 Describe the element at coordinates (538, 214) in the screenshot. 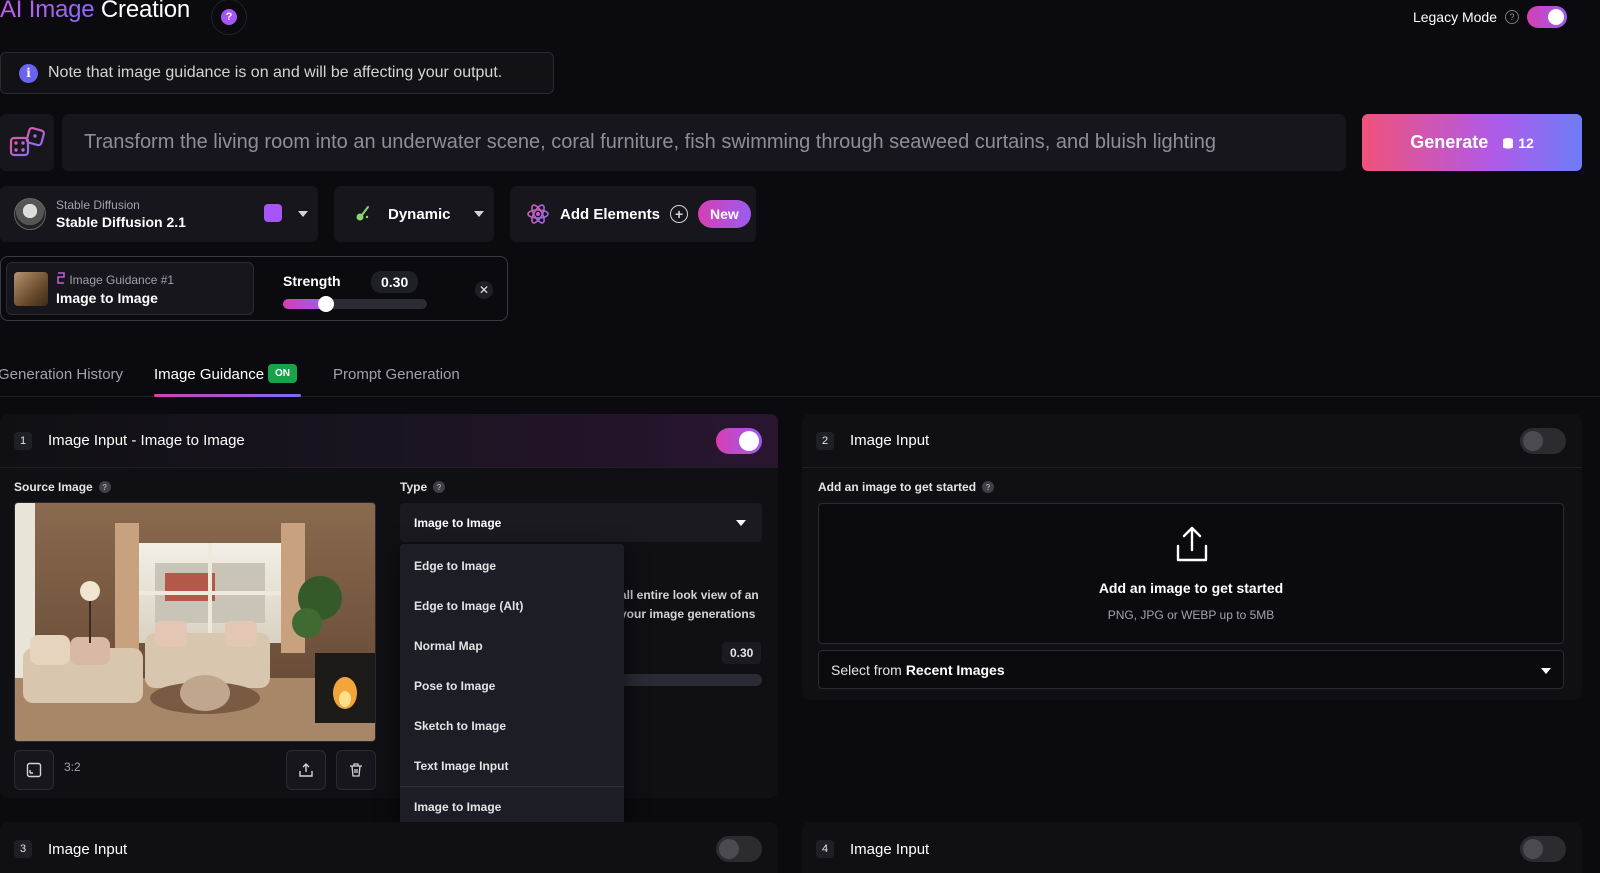

I see `atom-icon` at that location.